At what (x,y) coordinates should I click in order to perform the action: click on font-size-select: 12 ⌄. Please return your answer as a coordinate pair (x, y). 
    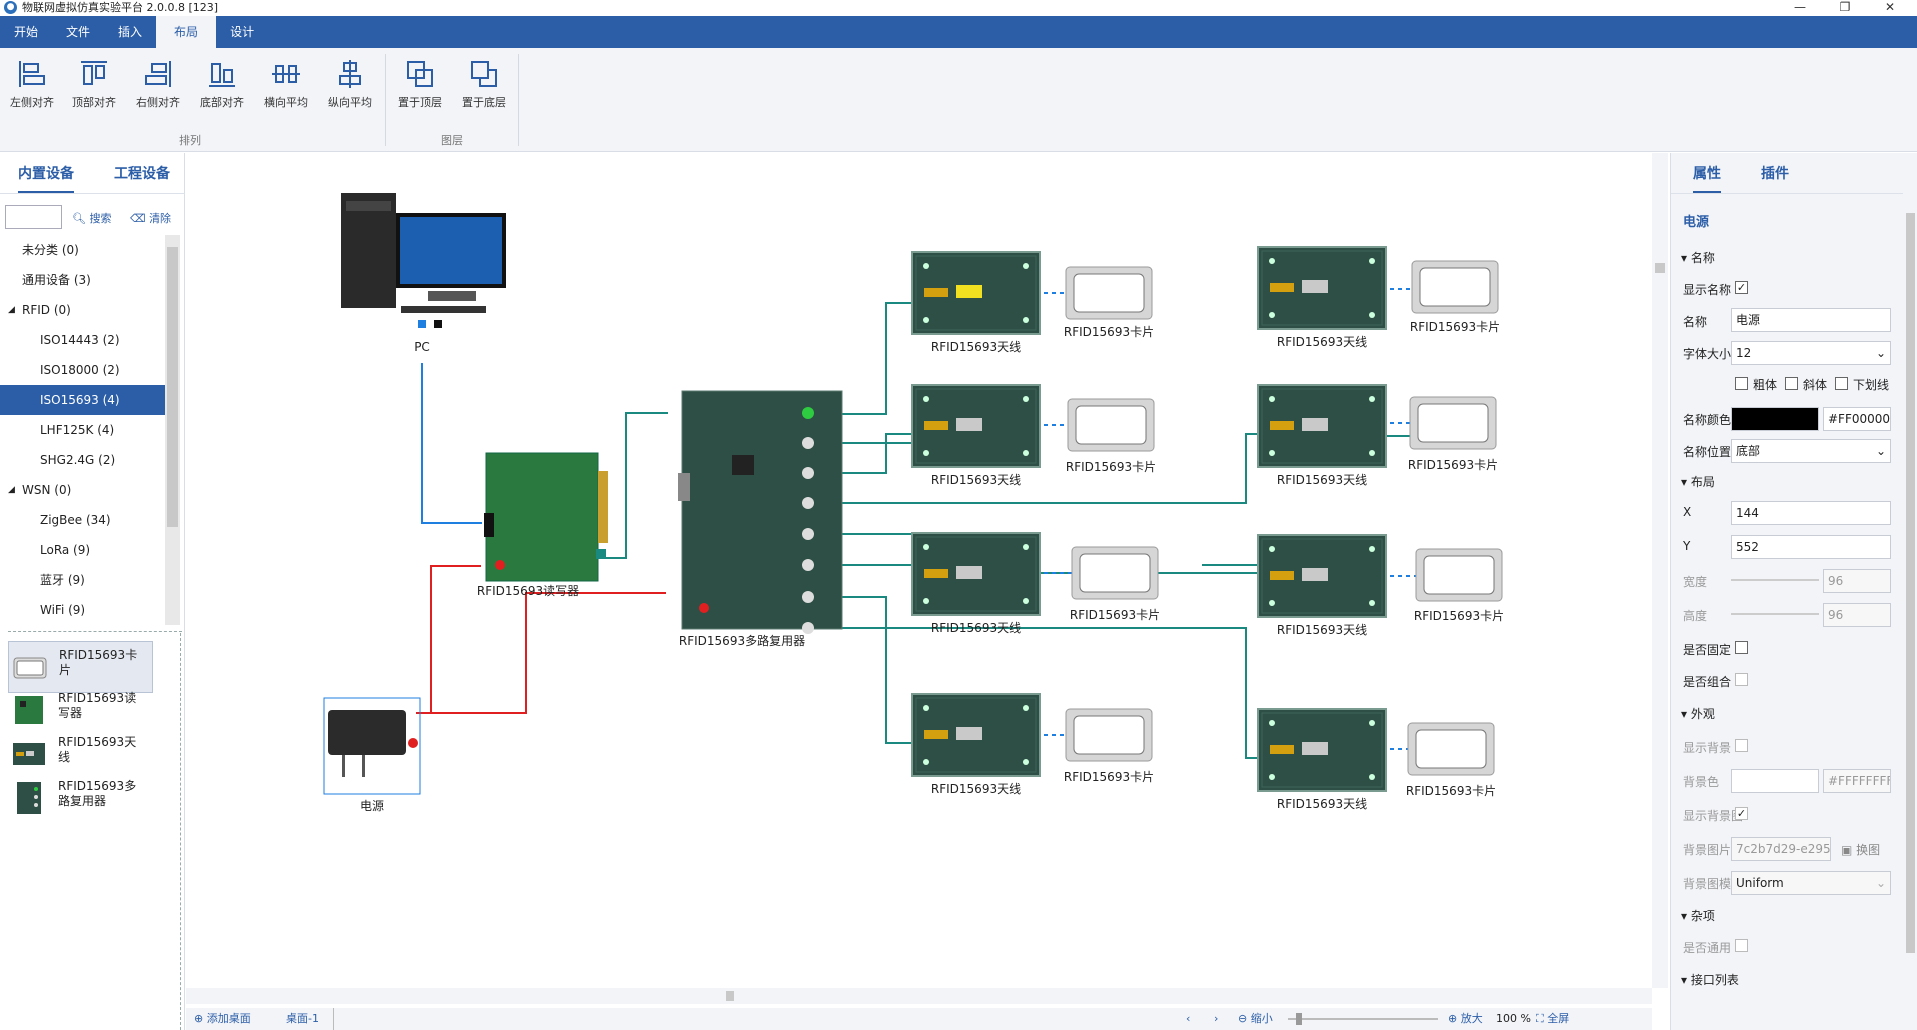
    Looking at the image, I should click on (1811, 353).